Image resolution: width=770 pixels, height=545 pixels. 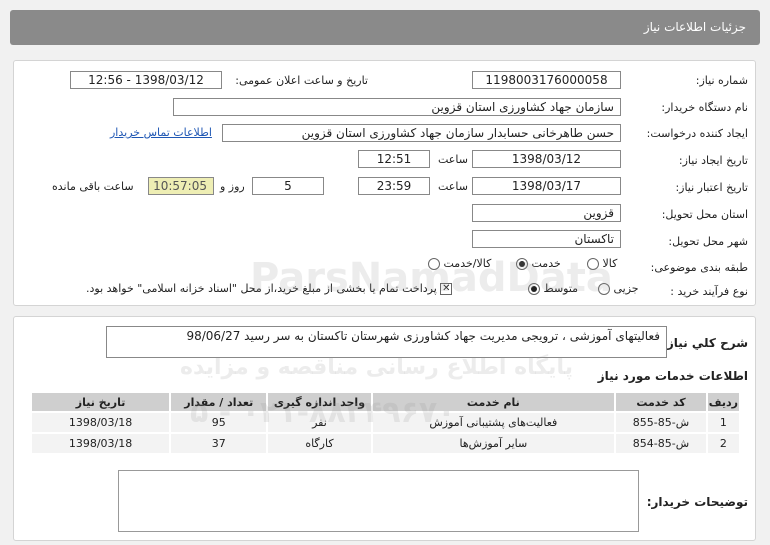 I want to click on valid-date-field: 1398/03/17, so click(x=546, y=186).